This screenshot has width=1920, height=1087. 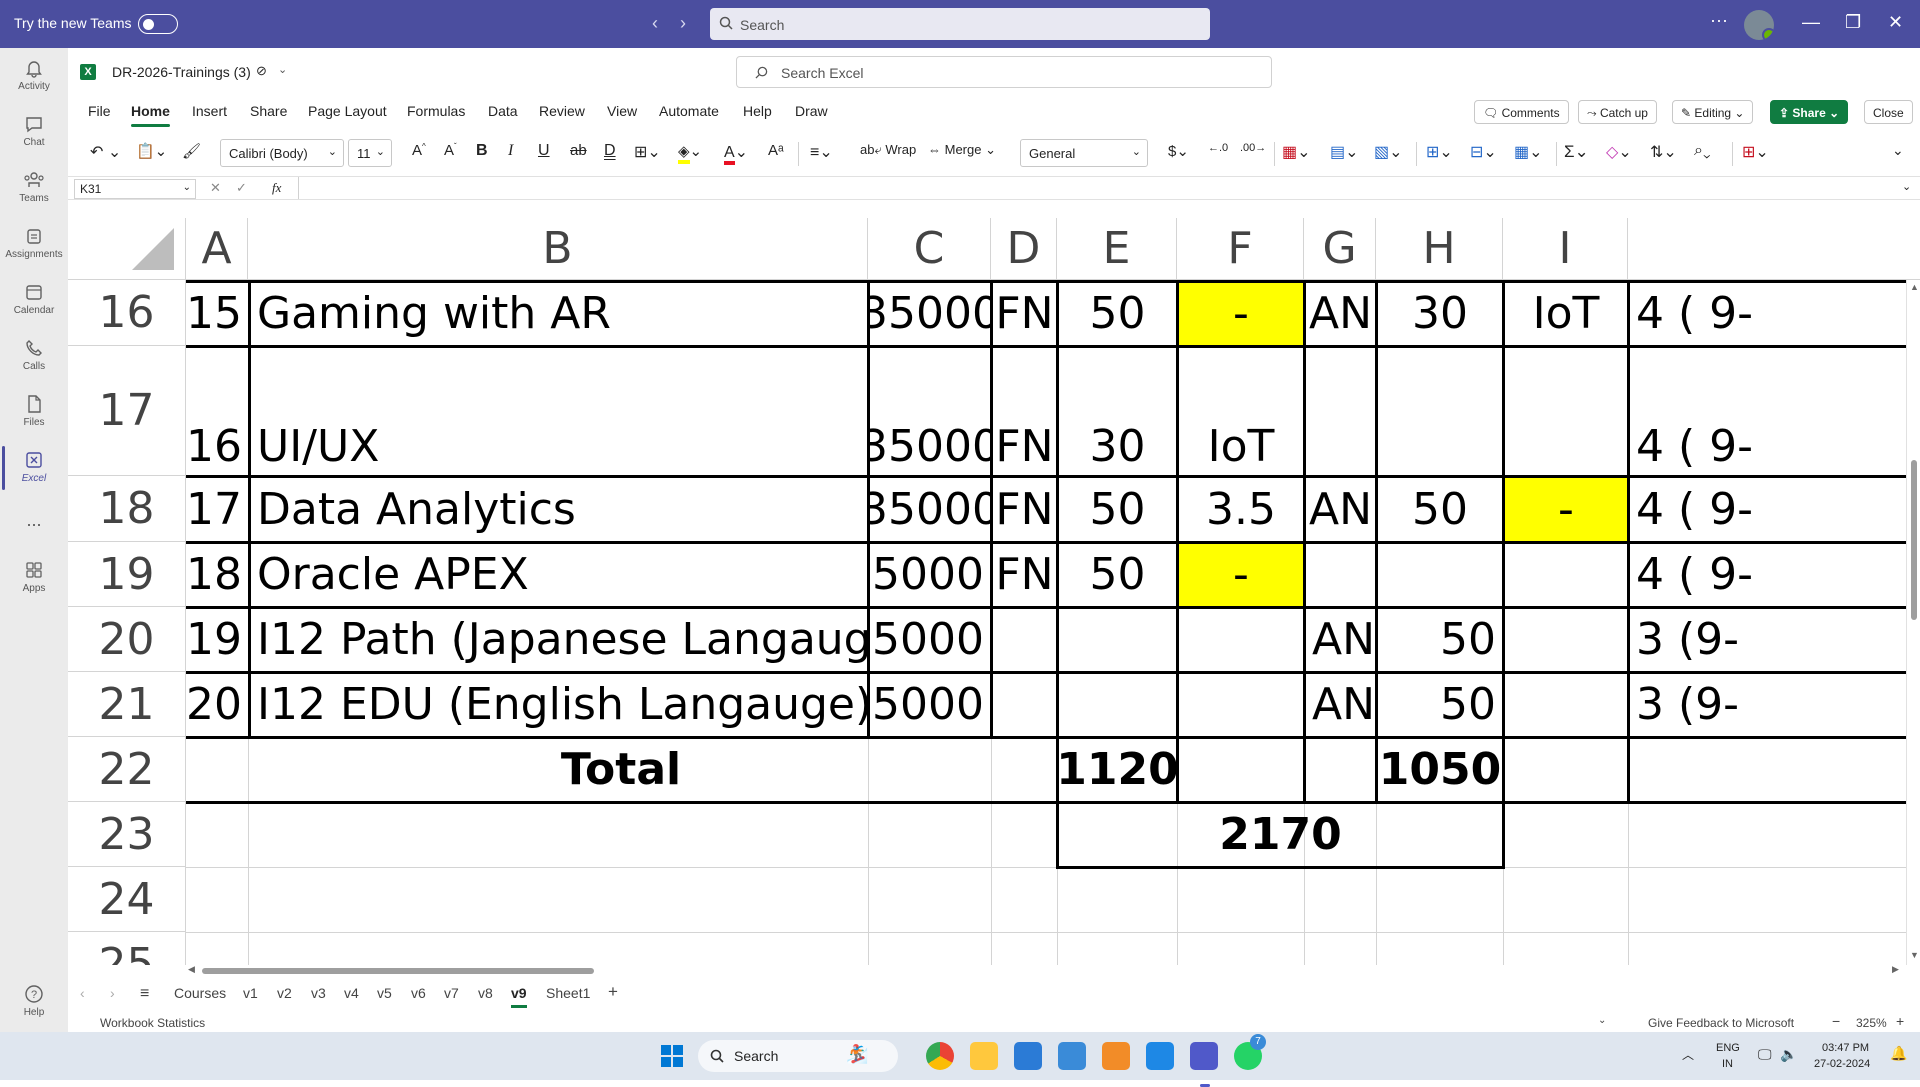 What do you see at coordinates (984, 1056) in the screenshot?
I see `file-explorer-icon` at bounding box center [984, 1056].